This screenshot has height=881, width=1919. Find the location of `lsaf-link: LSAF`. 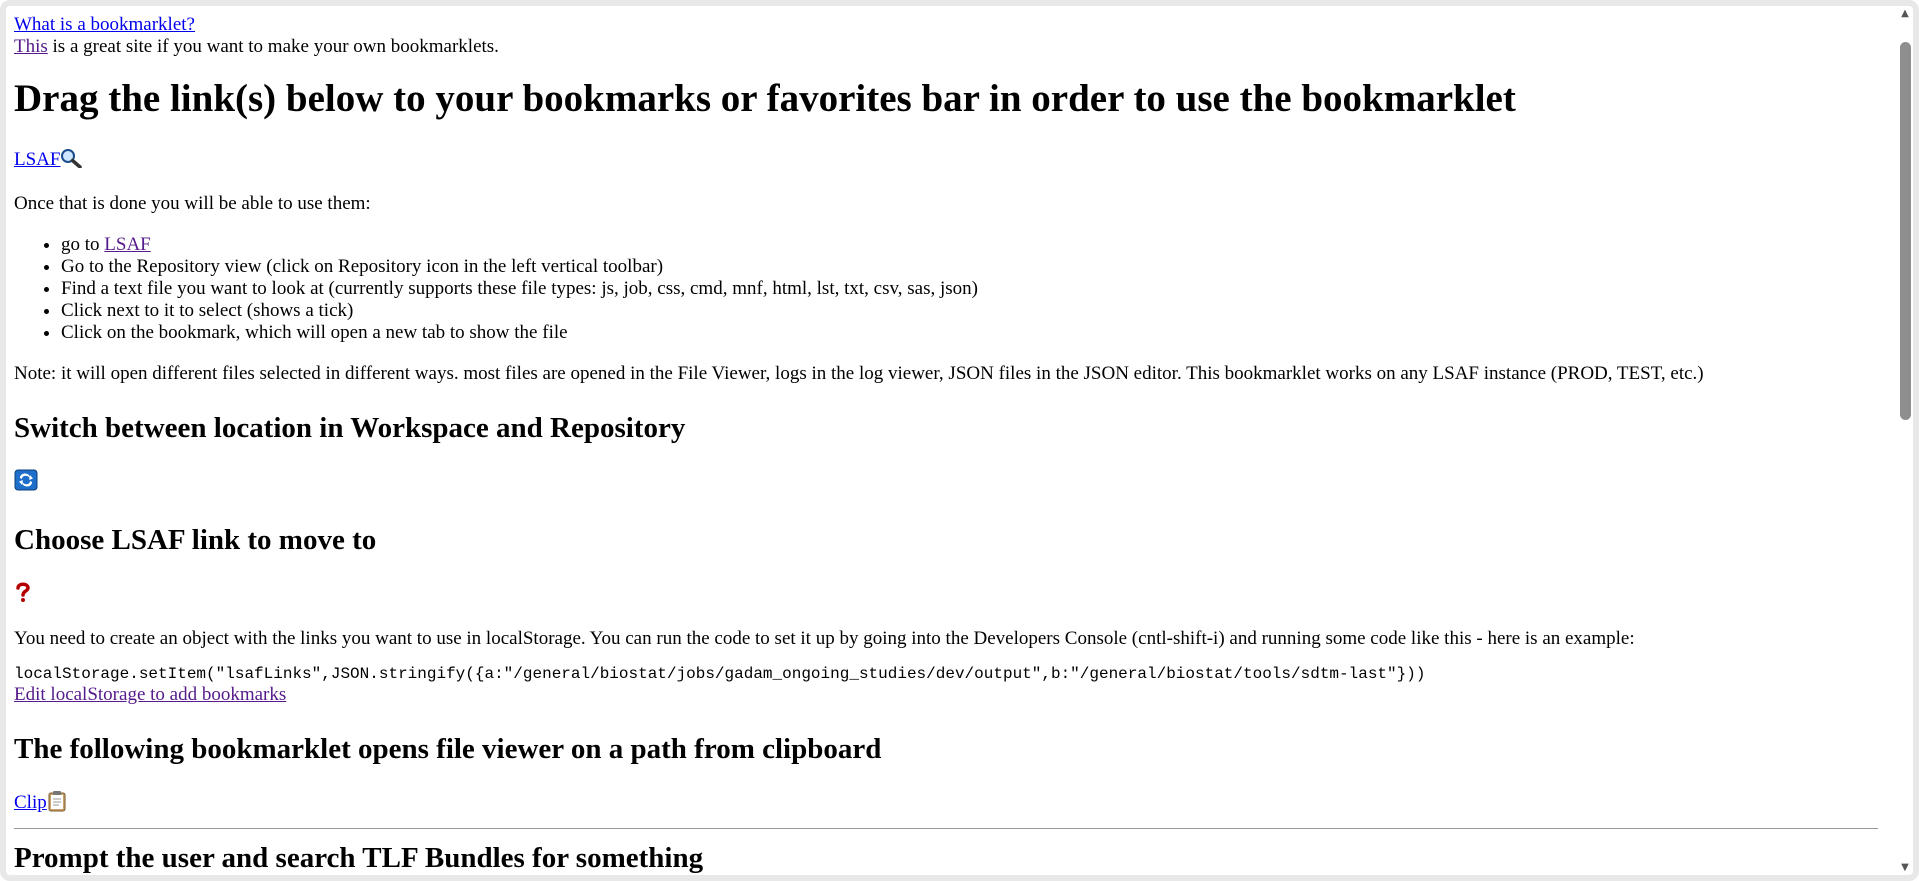

lsaf-link: LSAF is located at coordinates (127, 244).